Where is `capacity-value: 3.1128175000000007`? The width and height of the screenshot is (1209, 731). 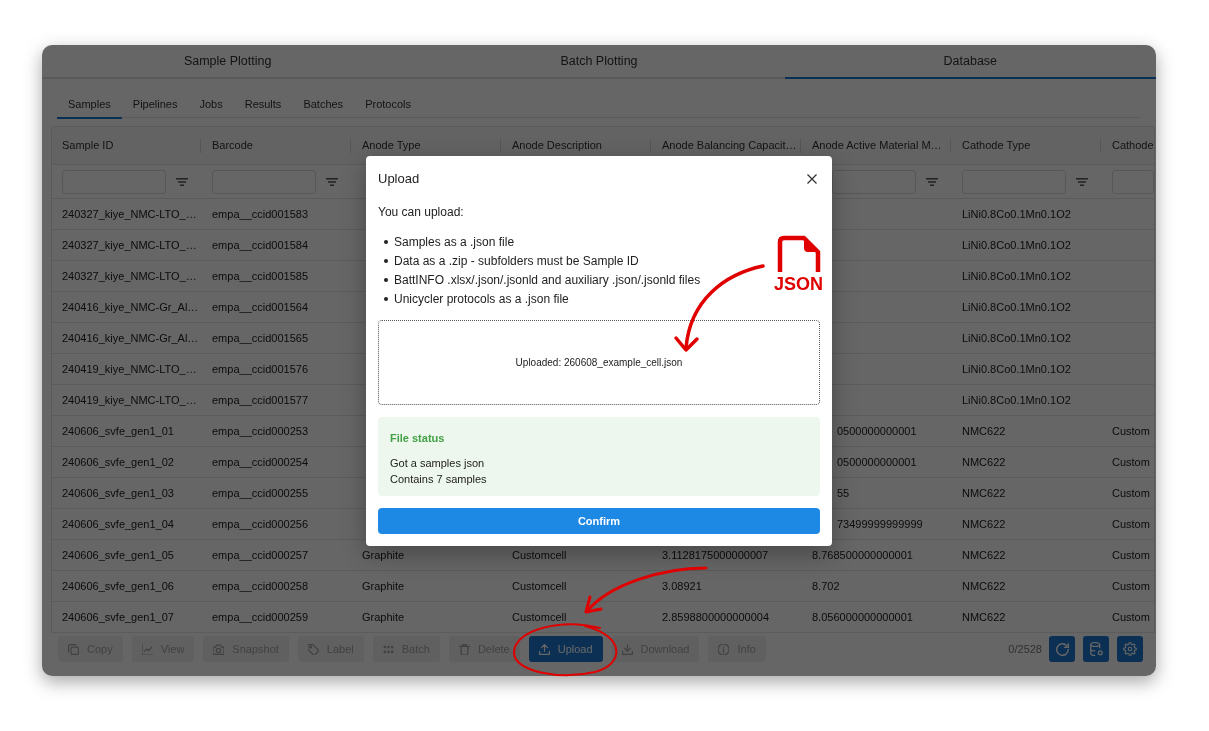
capacity-value: 3.1128175000000007 is located at coordinates (715, 555).